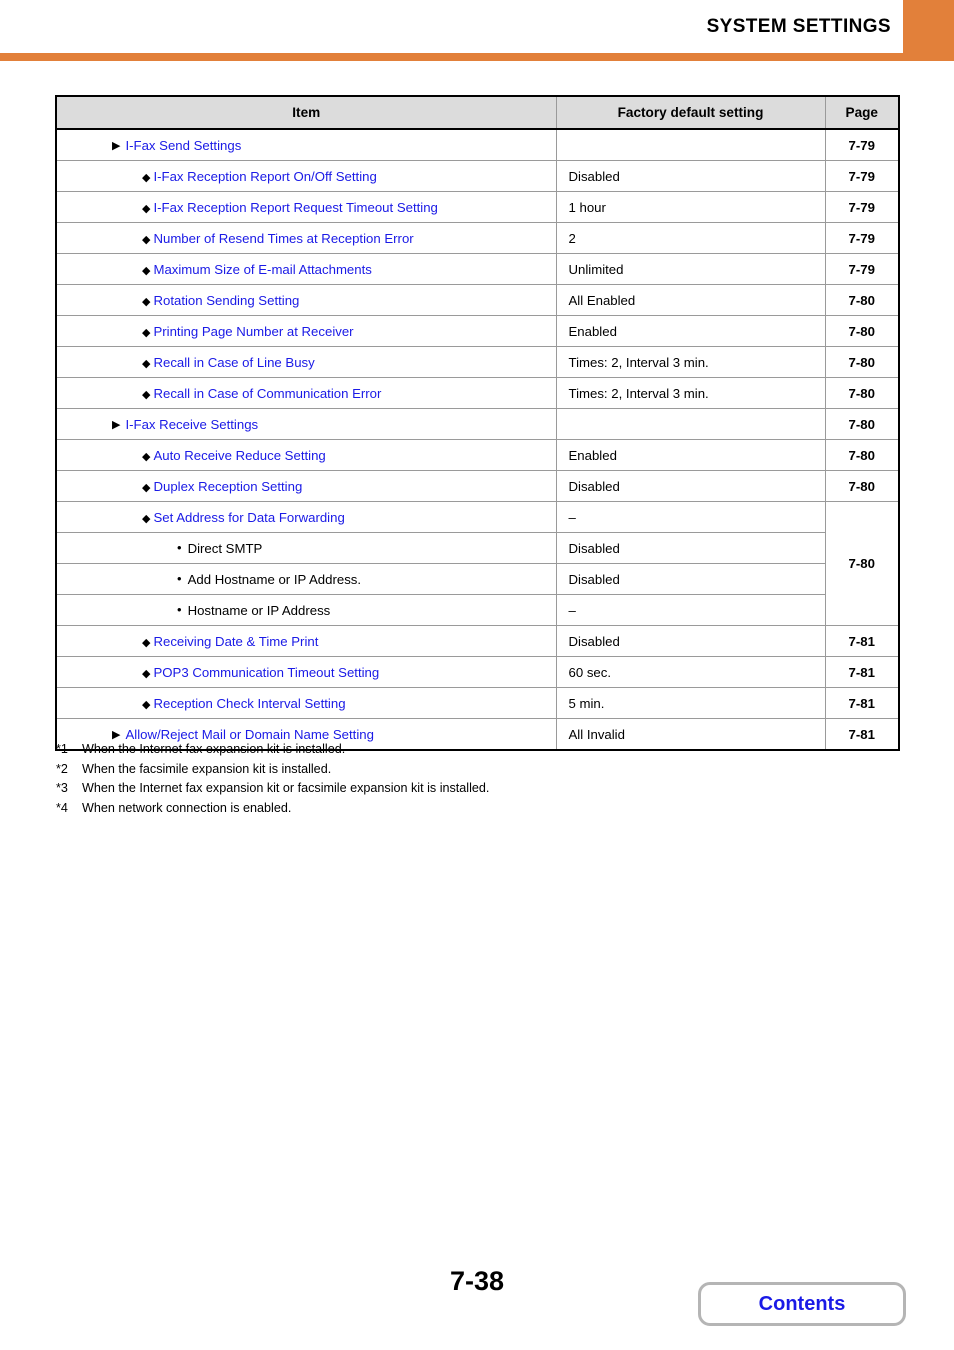  Describe the element at coordinates (690, 610) in the screenshot. I see `row-default-value: –` at that location.